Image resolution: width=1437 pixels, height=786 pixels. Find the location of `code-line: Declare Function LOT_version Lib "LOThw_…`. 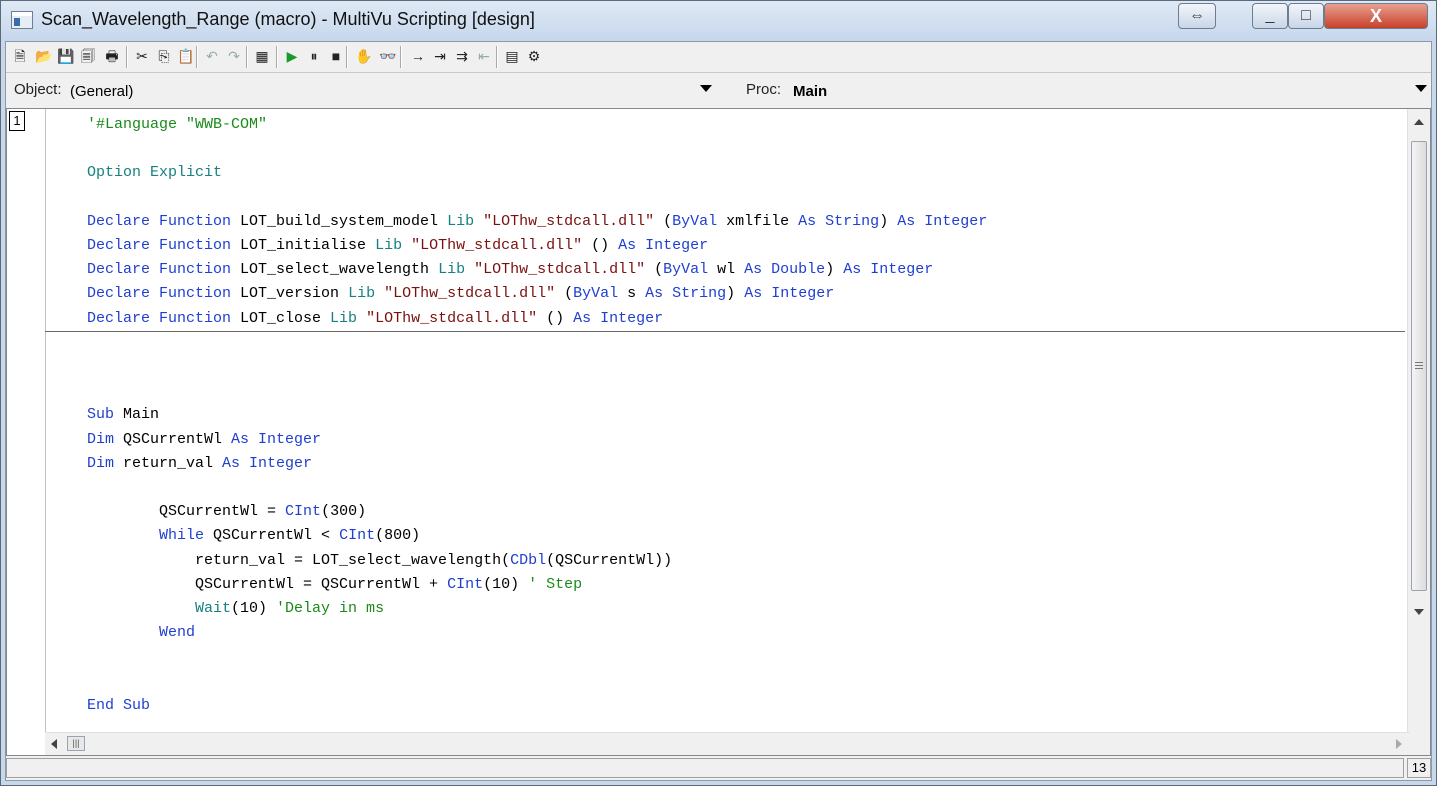

code-line: Declare Function LOT_version Lib "LOThw_… is located at coordinates (460, 294).